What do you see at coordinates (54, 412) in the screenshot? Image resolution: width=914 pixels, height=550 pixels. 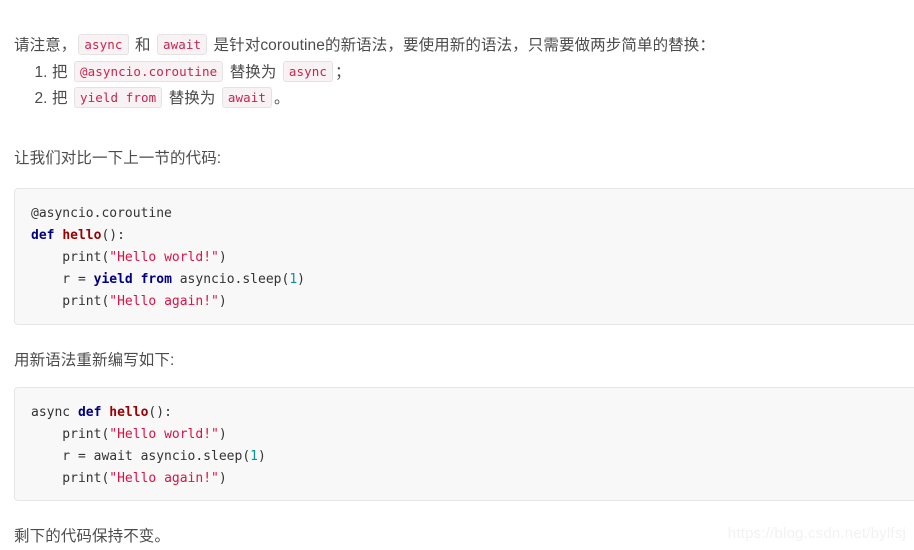 I see `code-token-plain: async` at bounding box center [54, 412].